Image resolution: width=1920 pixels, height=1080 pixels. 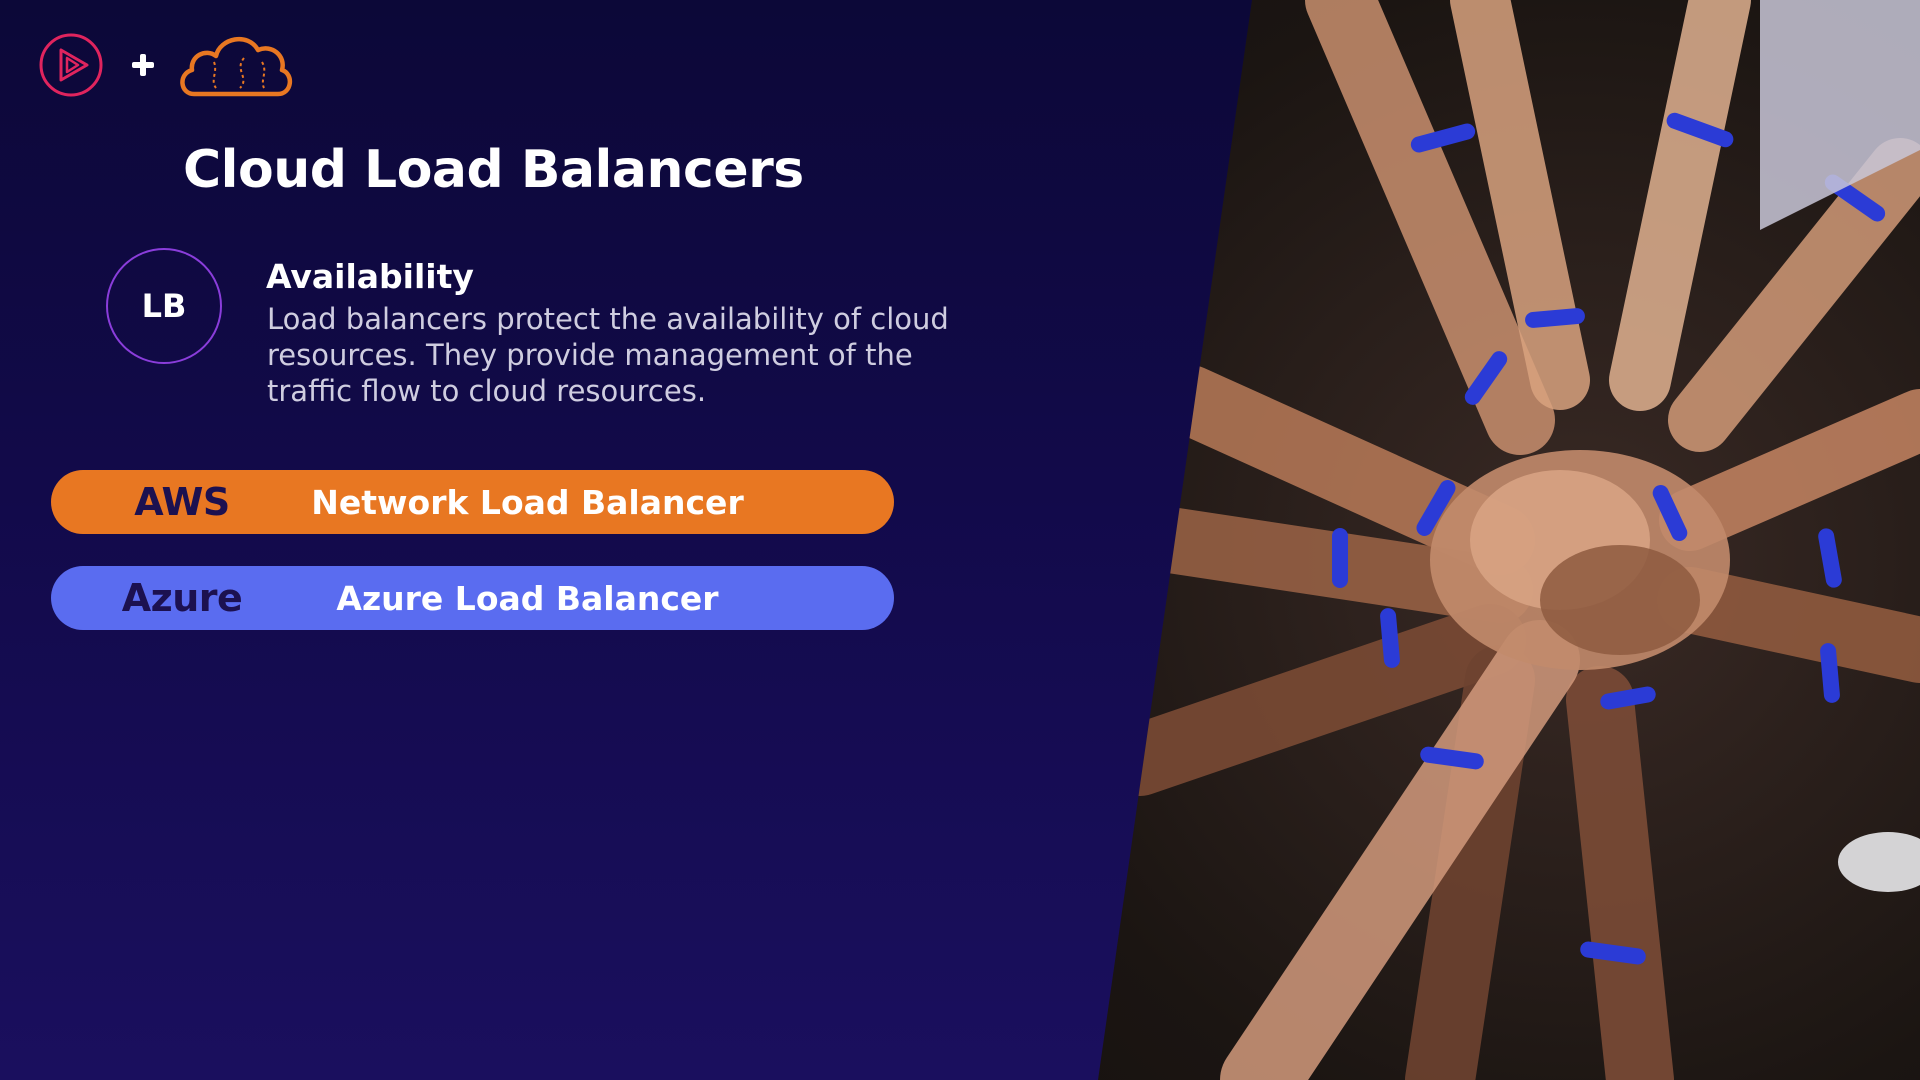 What do you see at coordinates (143, 65) in the screenshot?
I see `plus-icon` at bounding box center [143, 65].